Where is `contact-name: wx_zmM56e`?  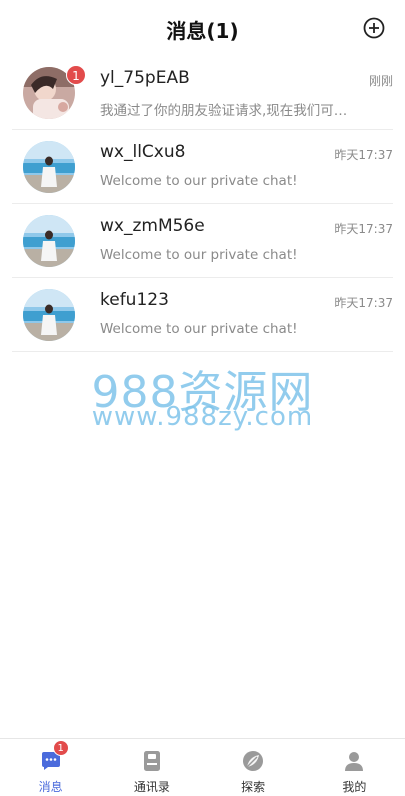
contact-name: wx_zmM56e is located at coordinates (152, 226).